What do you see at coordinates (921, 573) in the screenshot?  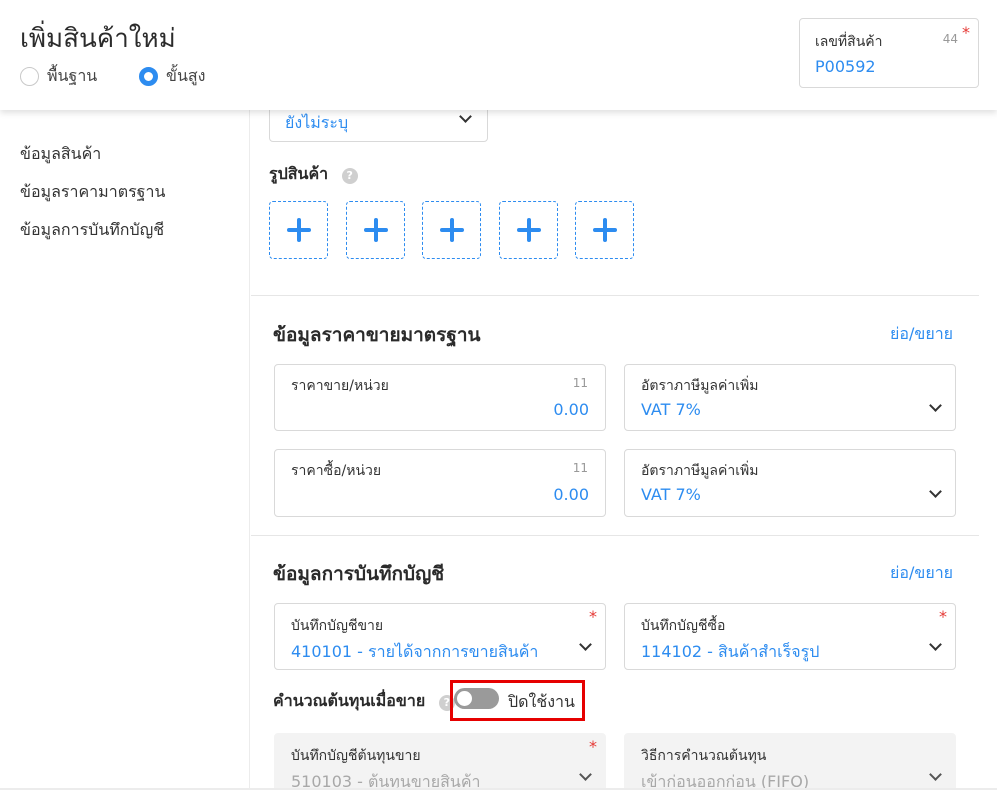 I see `accounting-collapse-toggle: ย่อ/ขยาย` at bounding box center [921, 573].